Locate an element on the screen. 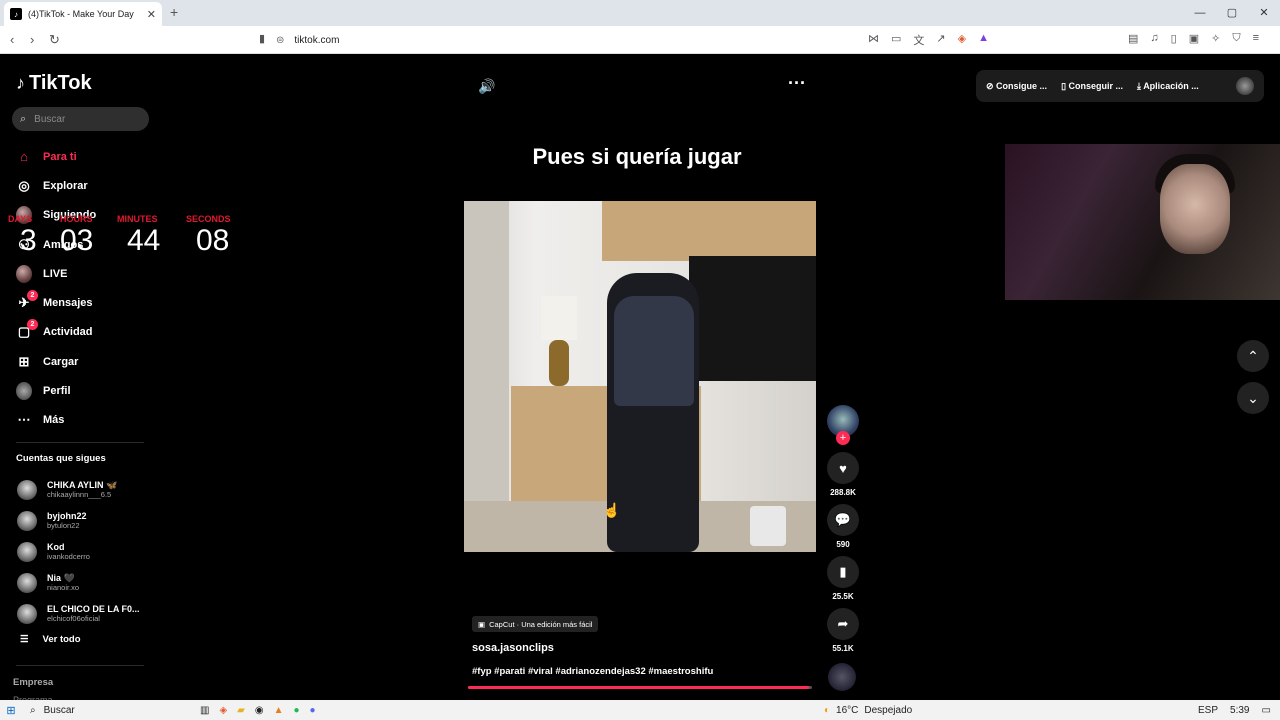  video-author: sosa.jasonclips is located at coordinates (513, 648).